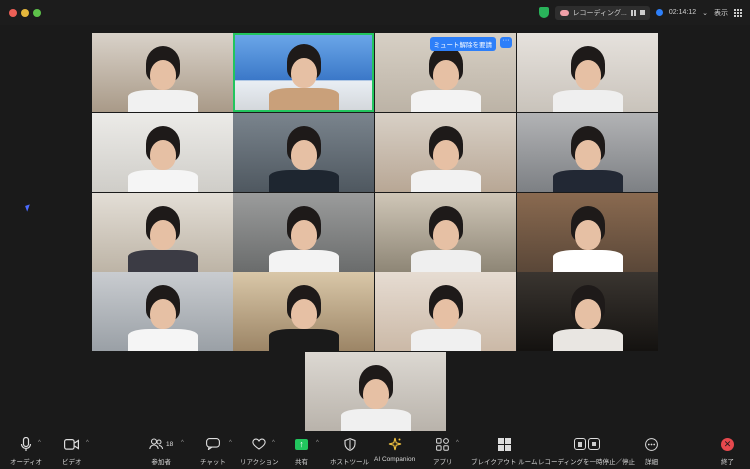 This screenshot has height=469, width=750. Describe the element at coordinates (26, 462) in the screenshot. I see `audio-label: オーディオ` at that location.